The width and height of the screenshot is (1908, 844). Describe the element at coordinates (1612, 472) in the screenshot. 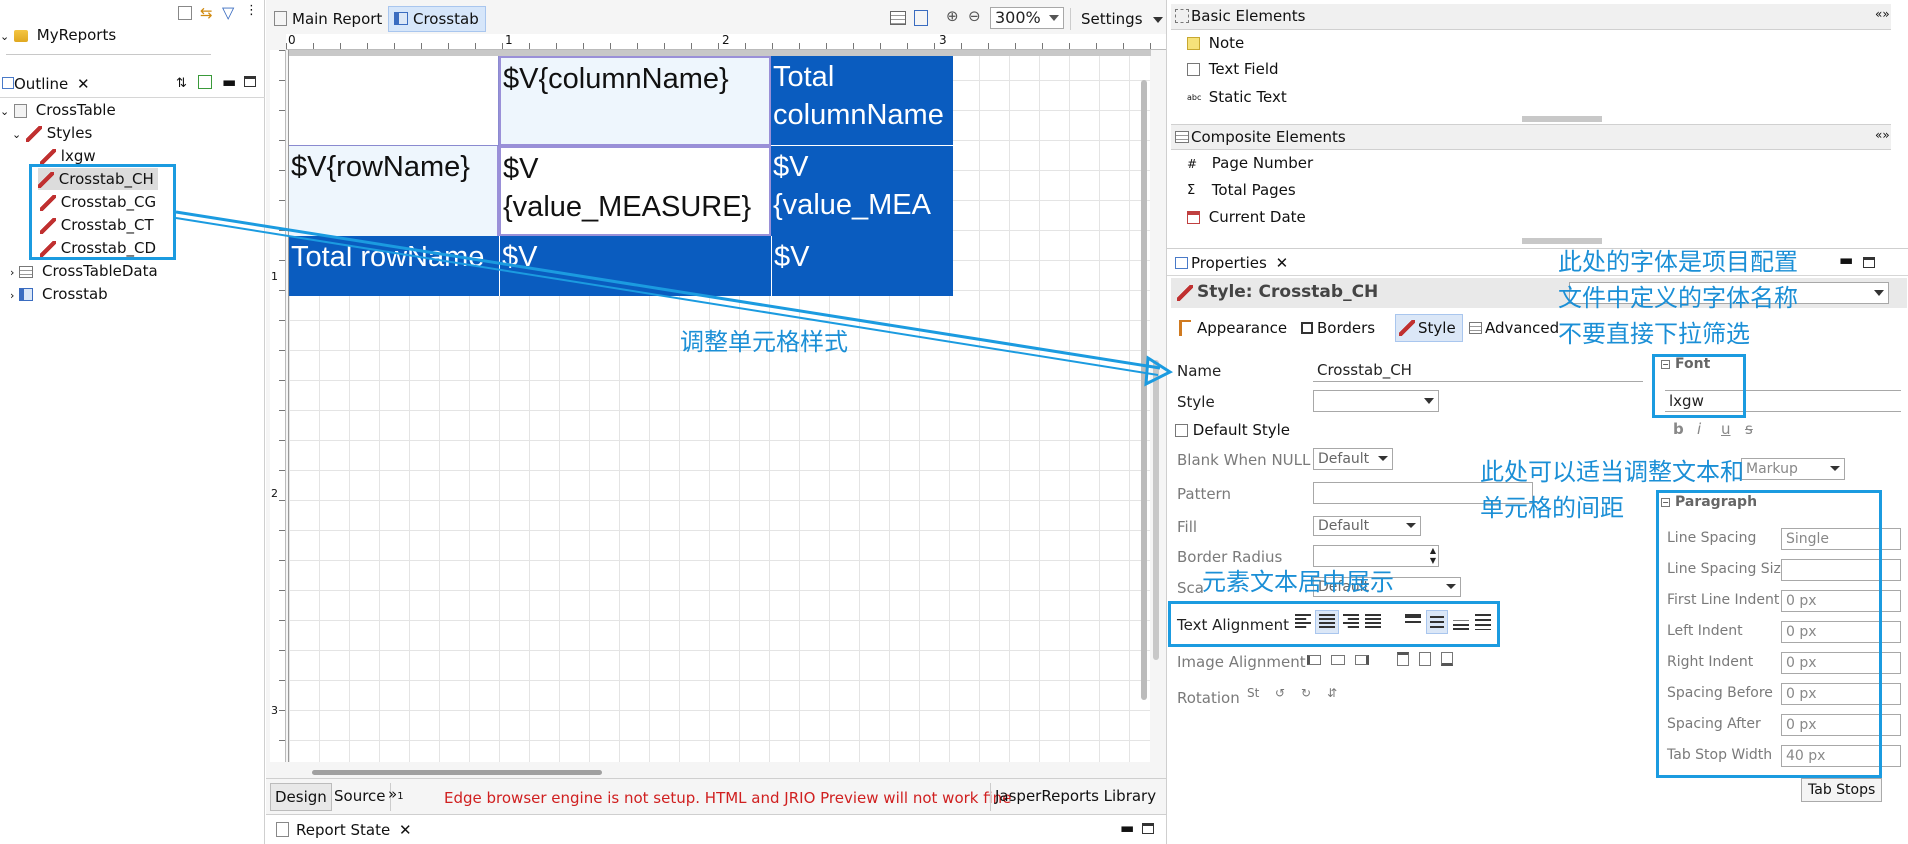

I see `annotation-spacing-note: 此处可以适当调整文本和` at that location.